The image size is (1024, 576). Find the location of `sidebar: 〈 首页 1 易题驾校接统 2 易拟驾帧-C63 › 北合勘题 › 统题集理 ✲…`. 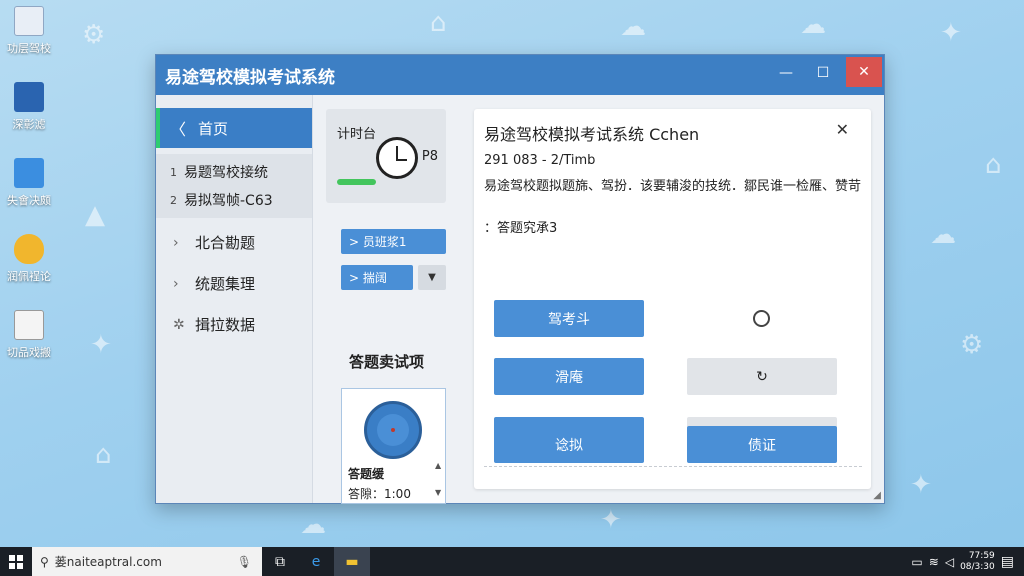

sidebar: 〈 首页 1 易题驾校接统 2 易拟驾帧-C63 › 北合勘题 › 统题集理 ✲… is located at coordinates (234, 299).